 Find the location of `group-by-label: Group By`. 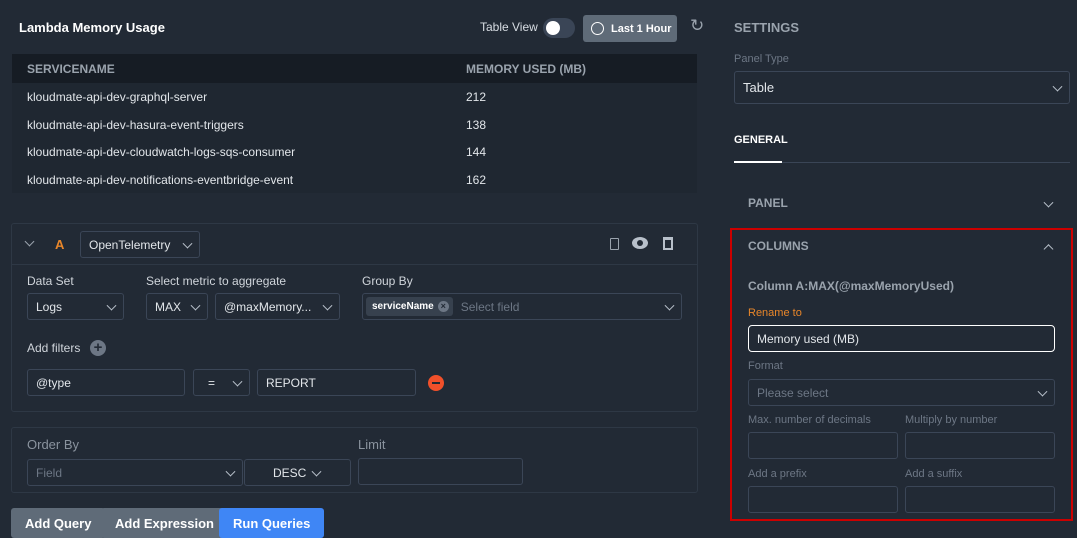

group-by-label: Group By is located at coordinates (387, 281).